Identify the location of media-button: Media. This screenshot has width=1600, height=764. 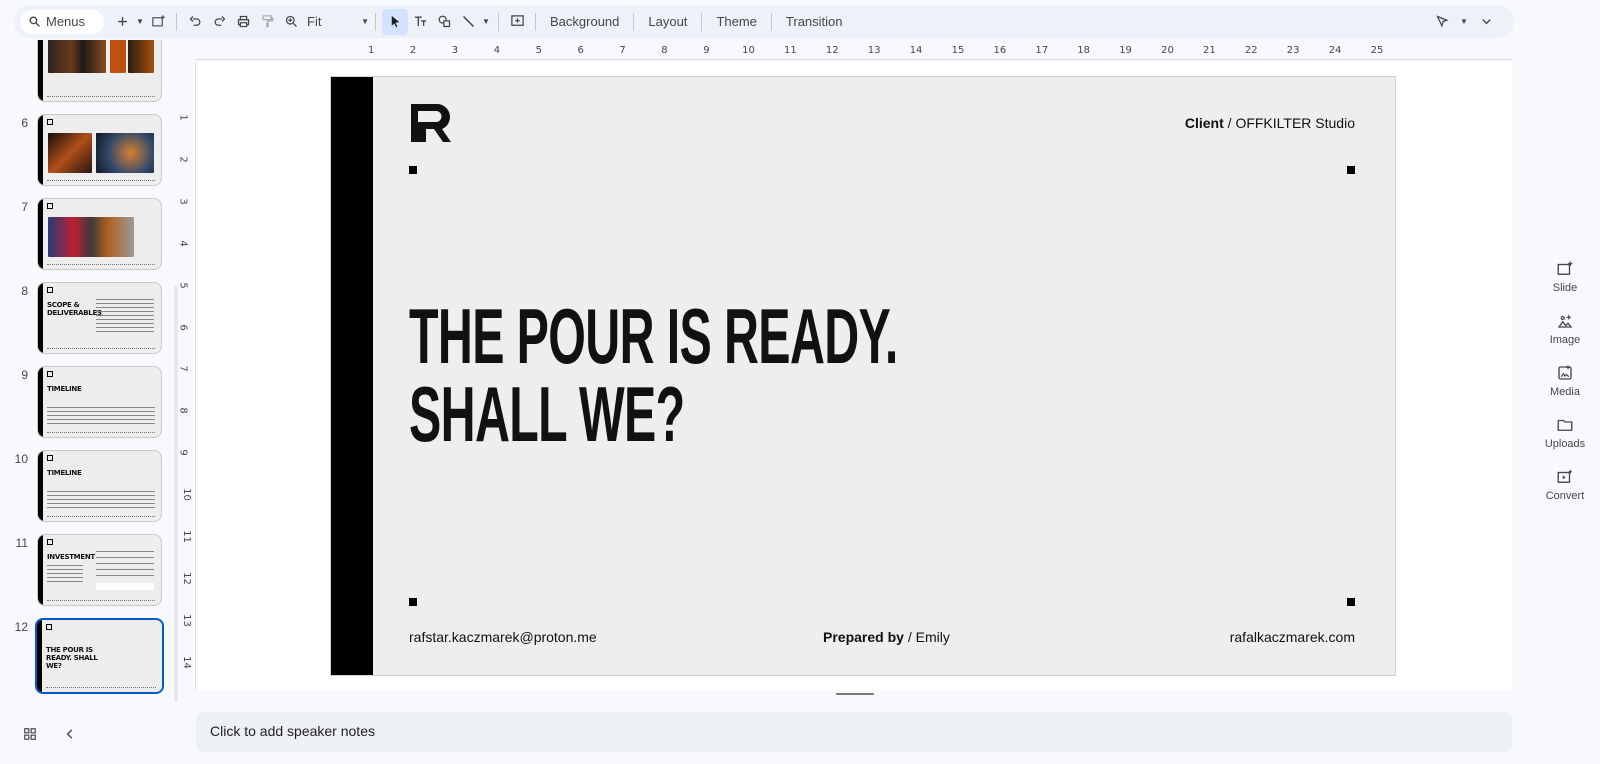
(1565, 390).